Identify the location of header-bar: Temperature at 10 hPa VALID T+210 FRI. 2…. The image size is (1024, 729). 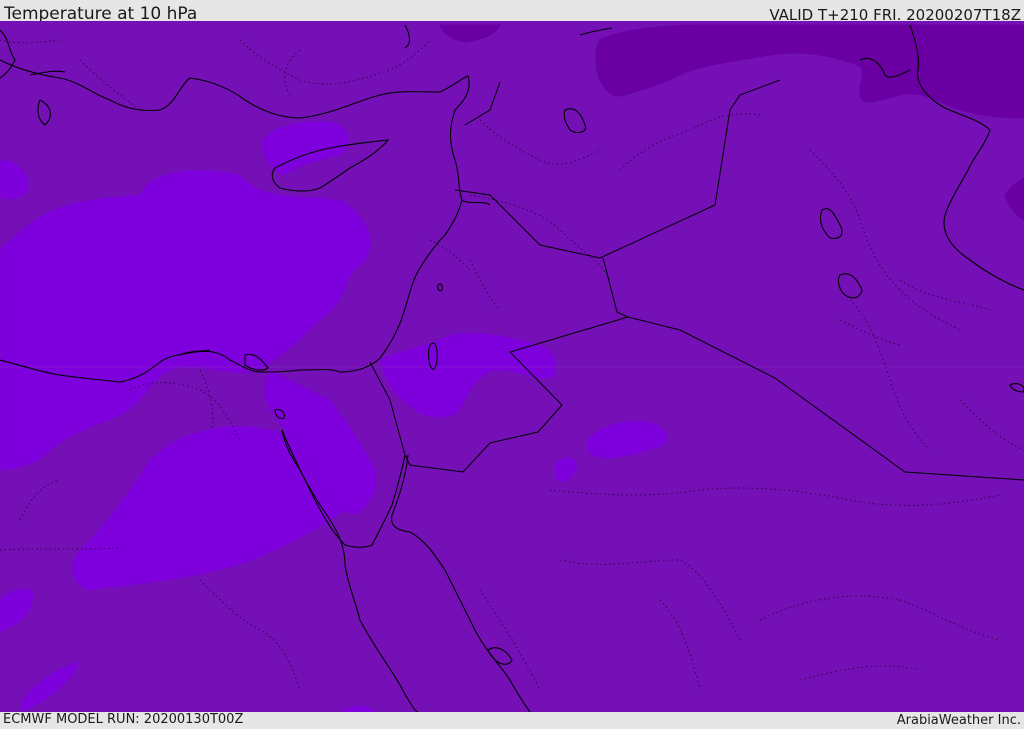
(512, 12).